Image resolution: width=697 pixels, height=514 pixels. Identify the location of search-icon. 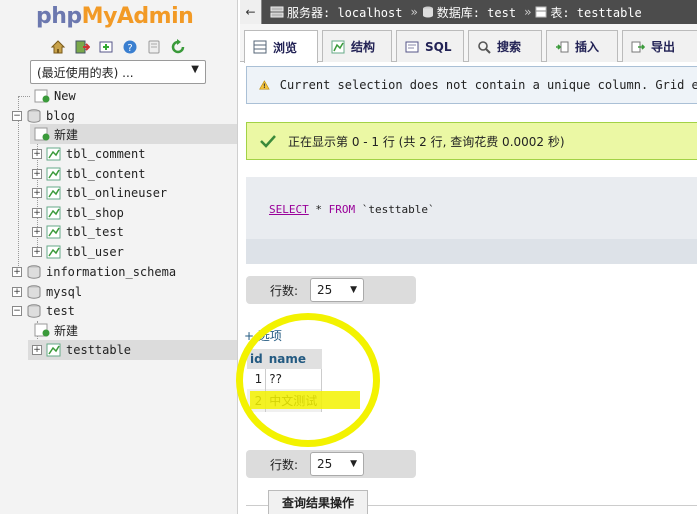
(484, 47).